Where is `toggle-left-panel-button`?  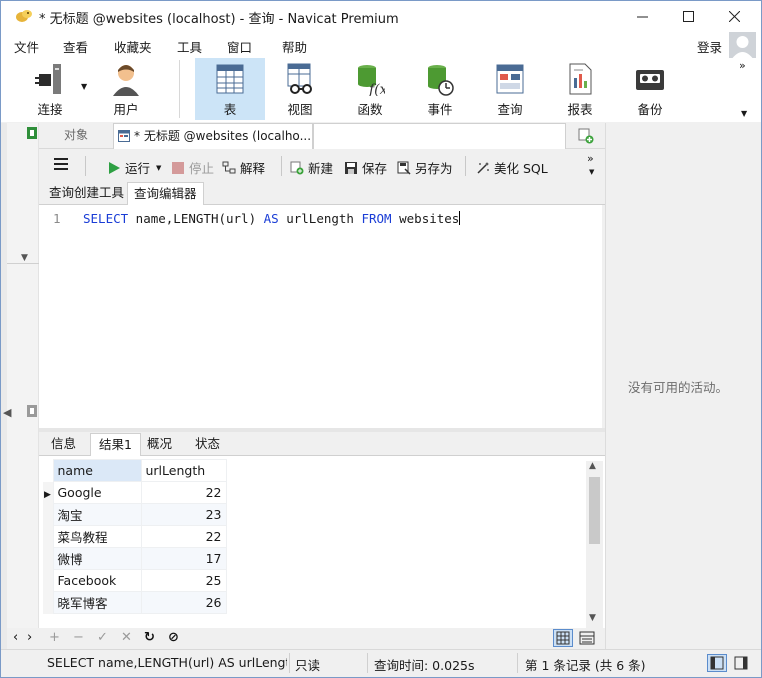
toggle-left-panel-button is located at coordinates (717, 663).